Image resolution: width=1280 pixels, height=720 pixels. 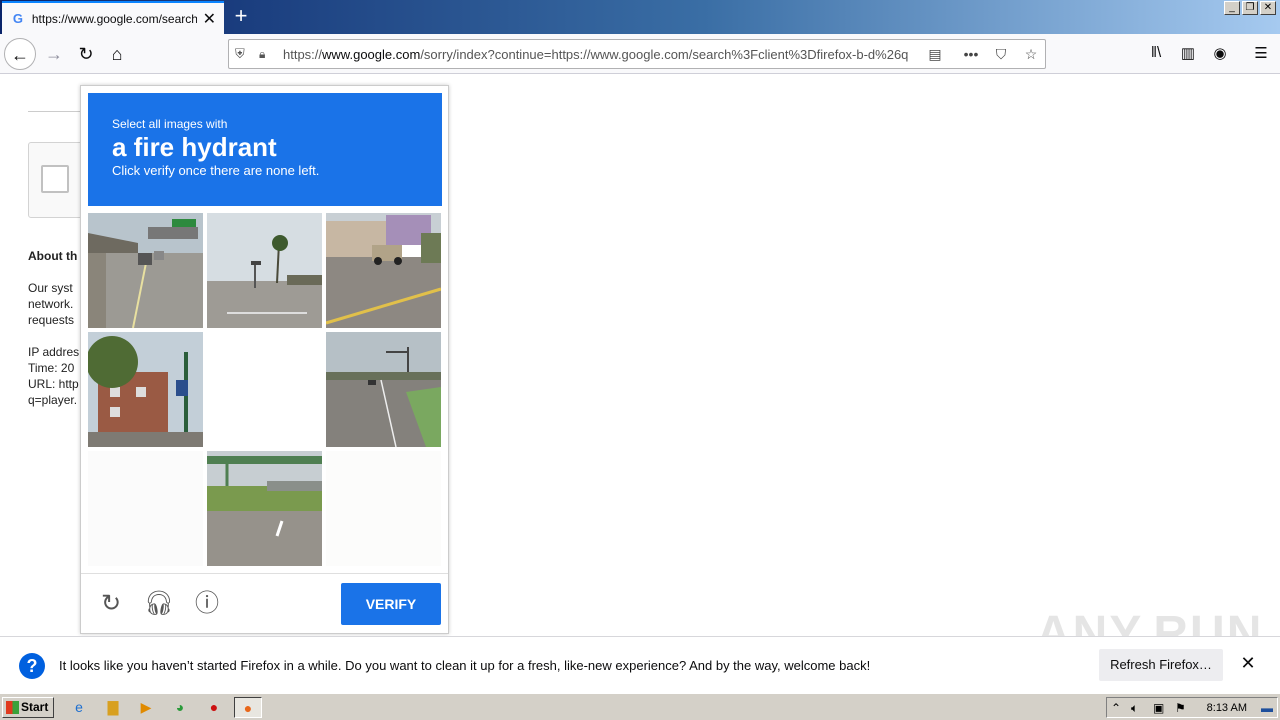 I want to click on tile-faded, so click(x=145, y=508).